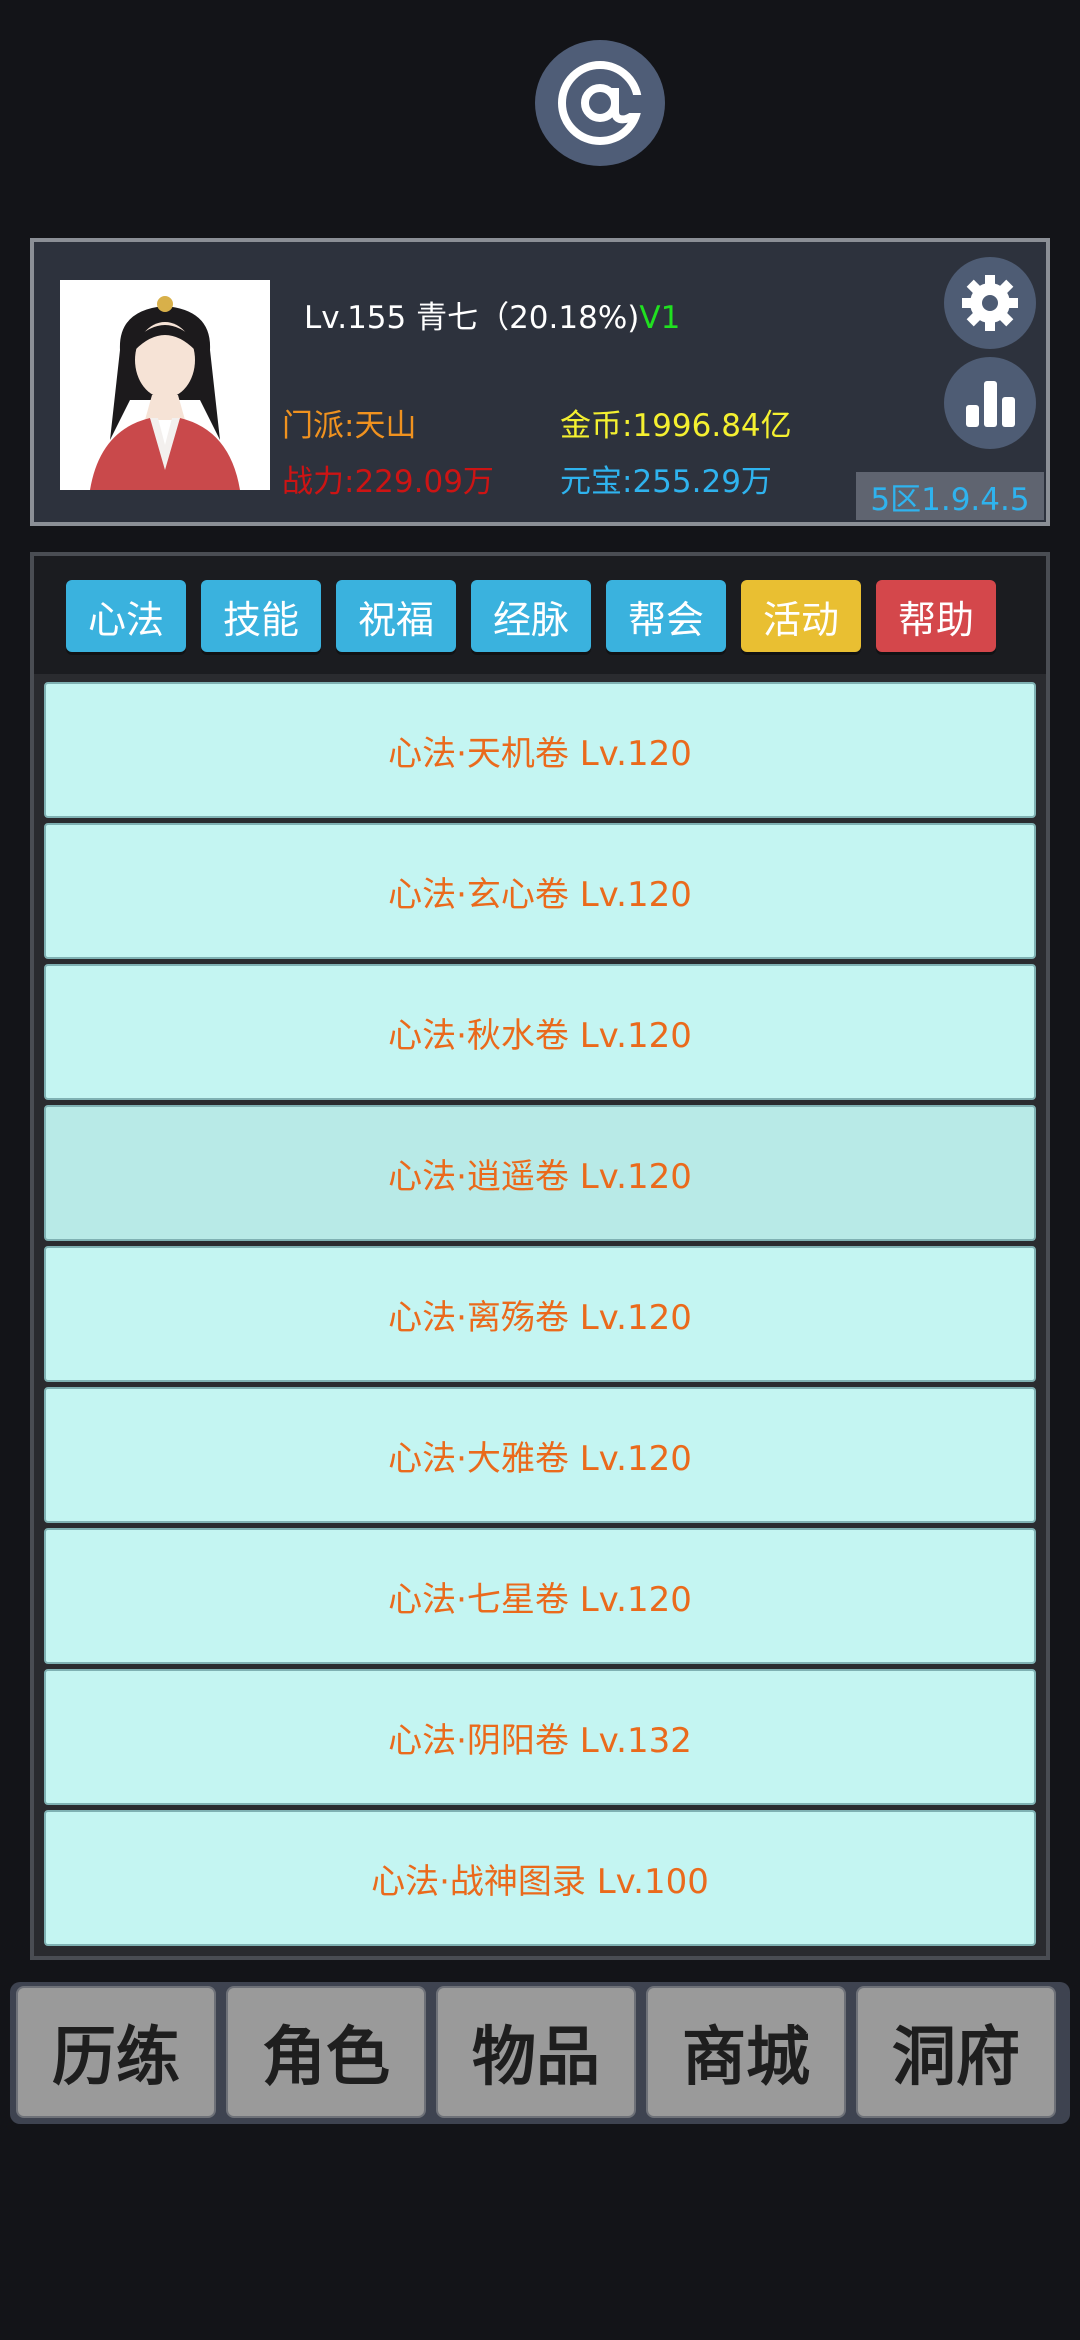  Describe the element at coordinates (536, 2052) in the screenshot. I see `nav-items: 物品` at that location.